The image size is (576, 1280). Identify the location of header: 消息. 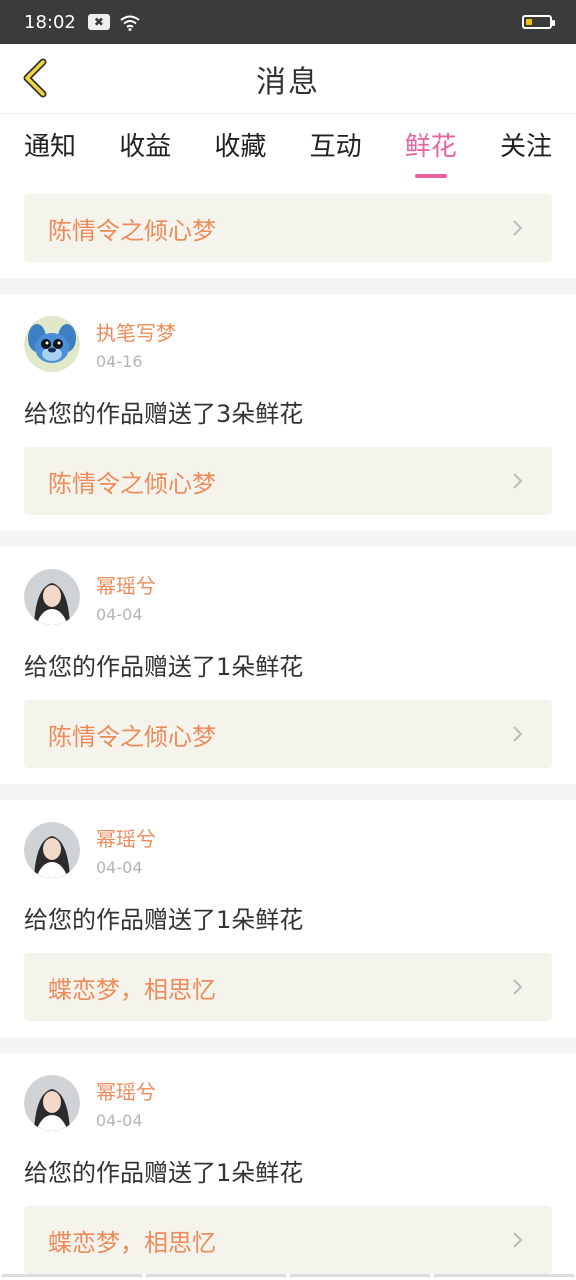
(288, 79).